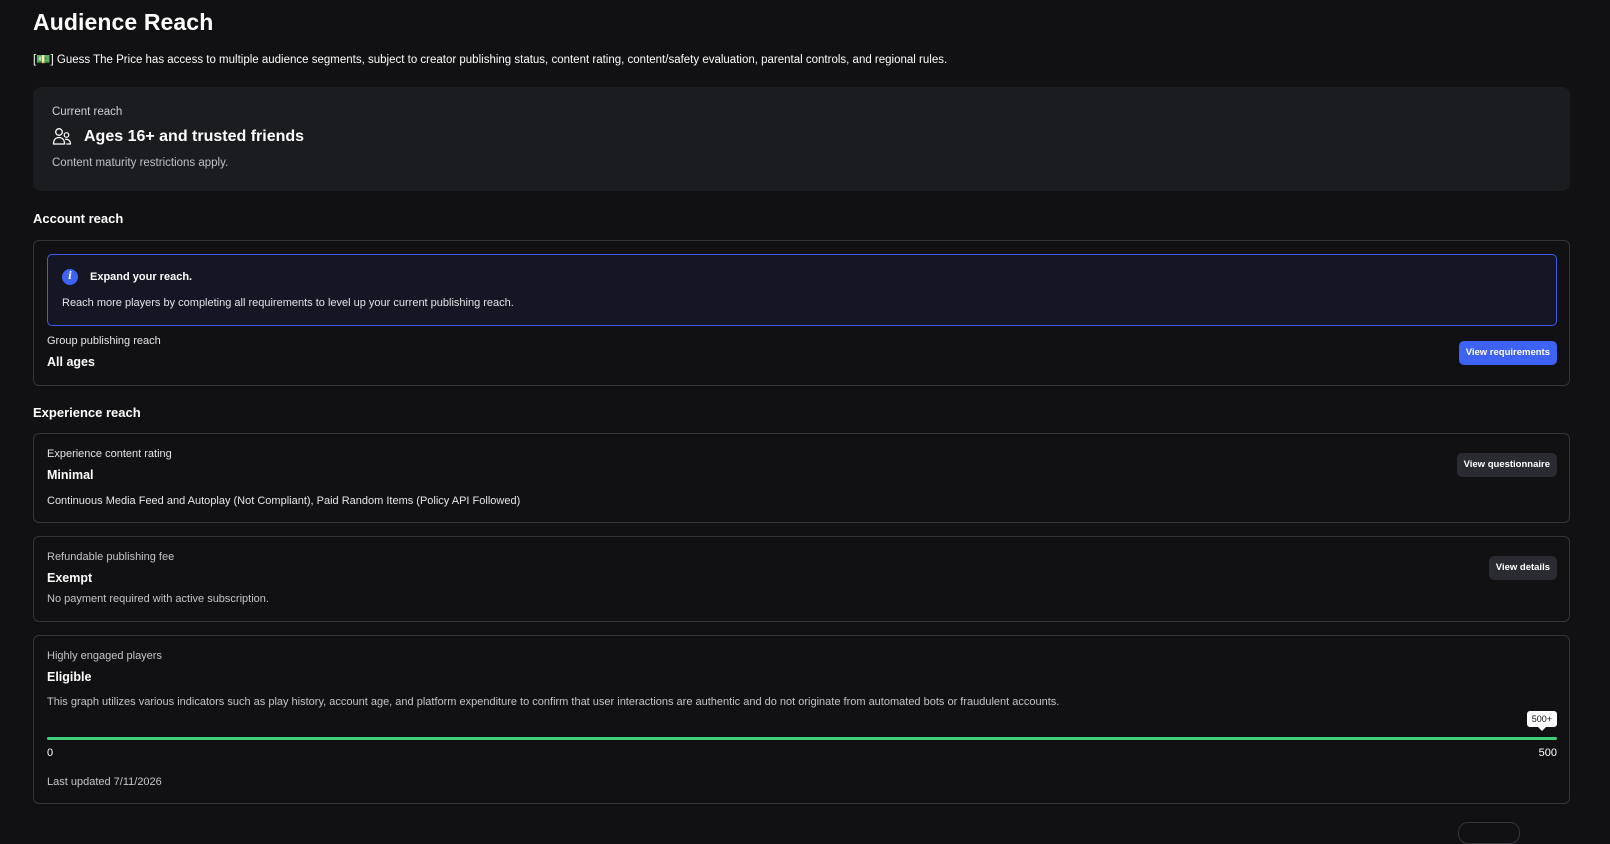 The width and height of the screenshot is (1610, 844). Describe the element at coordinates (62, 136) in the screenshot. I see `users-icon` at that location.